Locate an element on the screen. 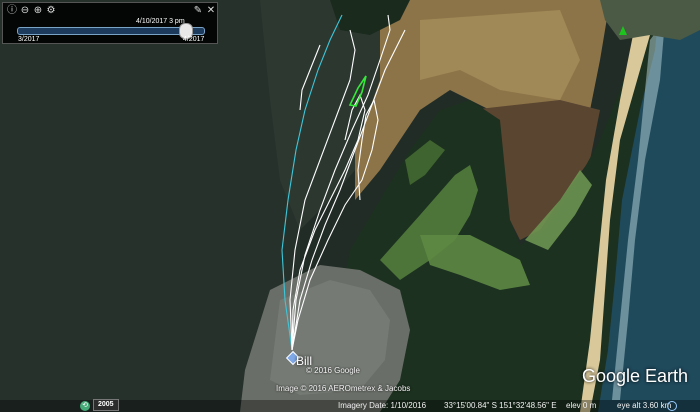 The image size is (700, 412). historical-year-badge: 2005 is located at coordinates (106, 405).